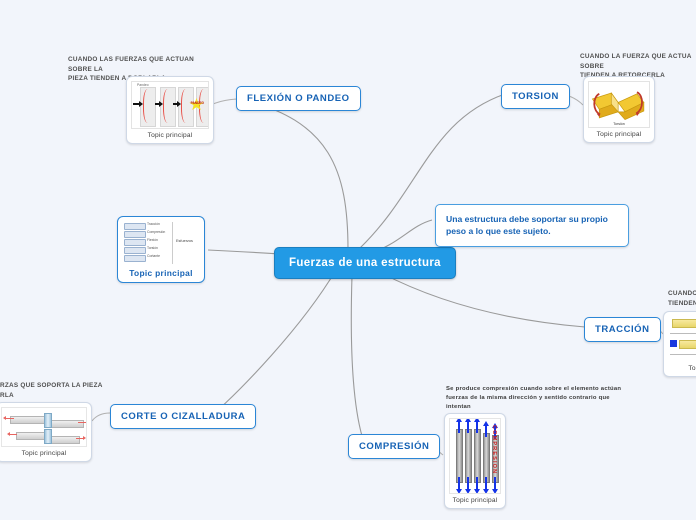  Describe the element at coordinates (170, 105) in the screenshot. I see `flexion-image: Pandeo PANDEO` at that location.